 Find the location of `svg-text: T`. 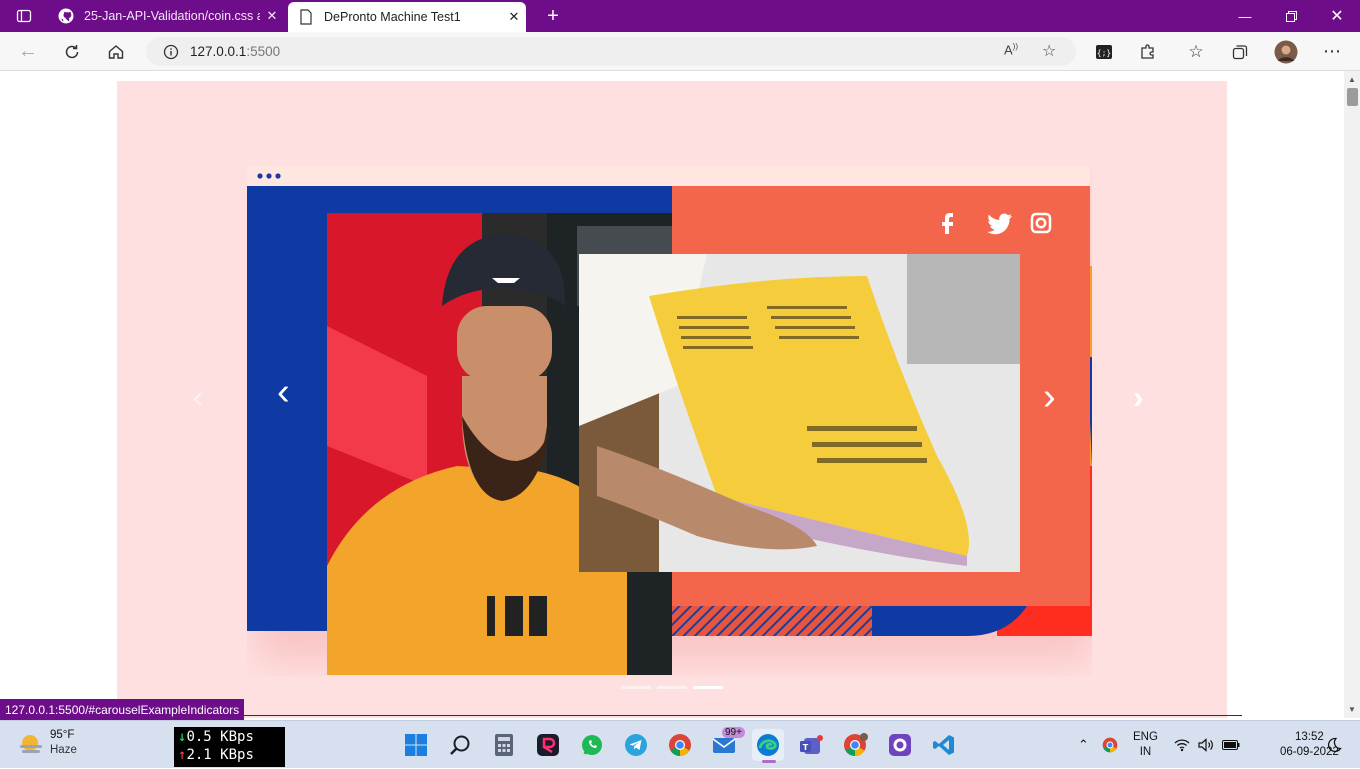

svg-text: T is located at coordinates (806, 747).